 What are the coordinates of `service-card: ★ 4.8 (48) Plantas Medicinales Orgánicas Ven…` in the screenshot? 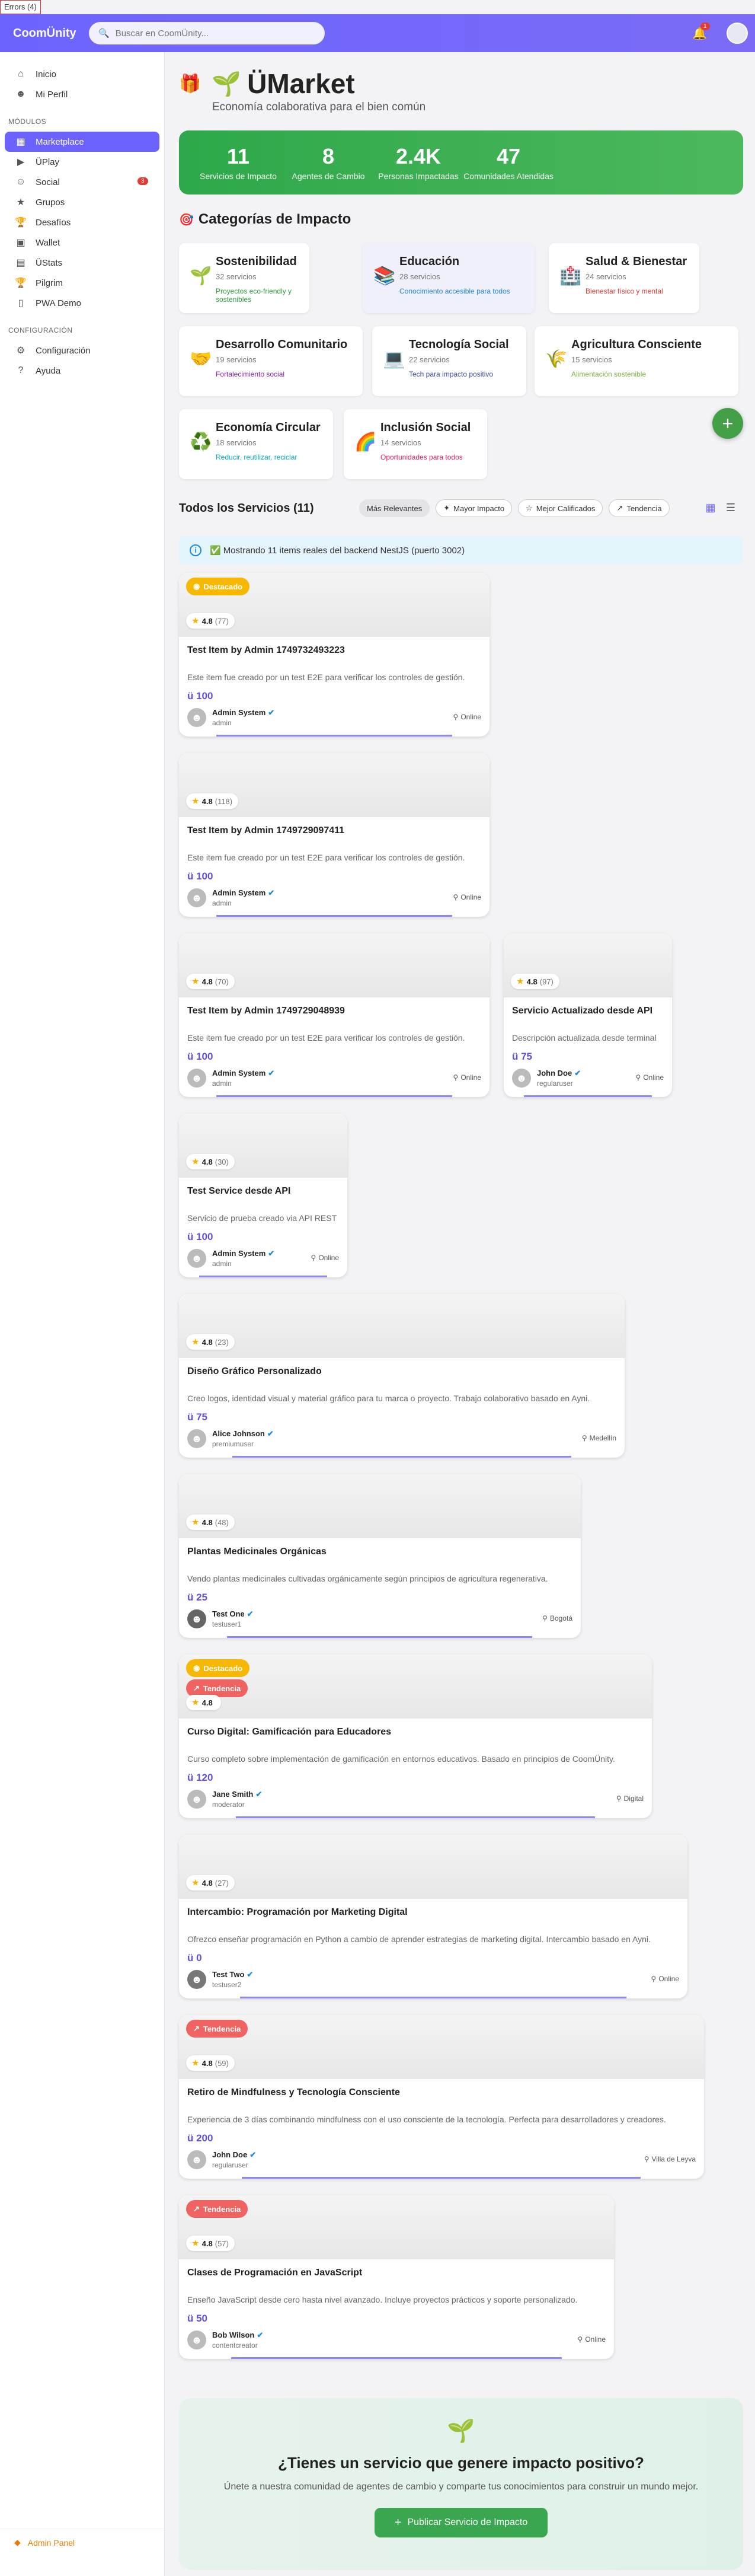 It's located at (380, 1556).